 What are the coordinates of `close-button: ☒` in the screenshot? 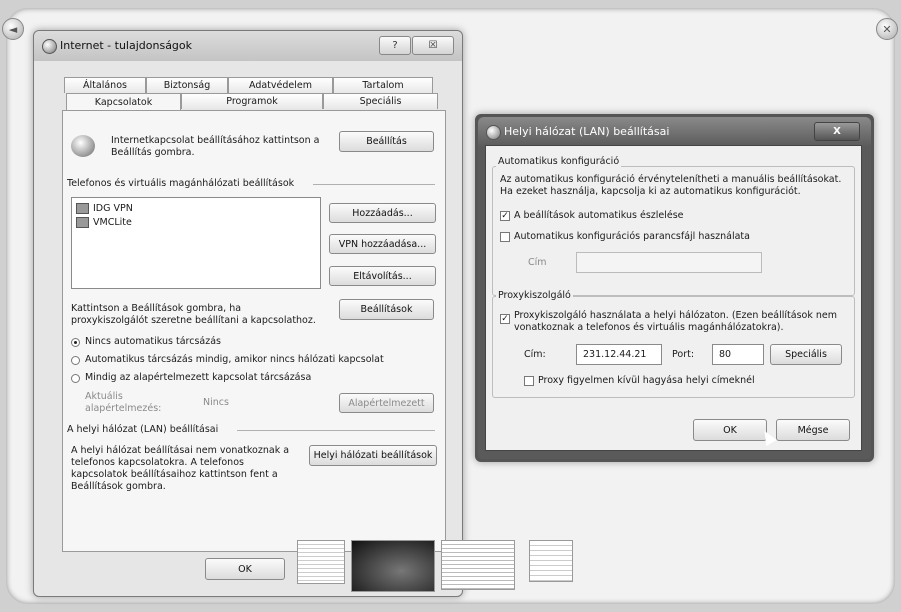 It's located at (433, 45).